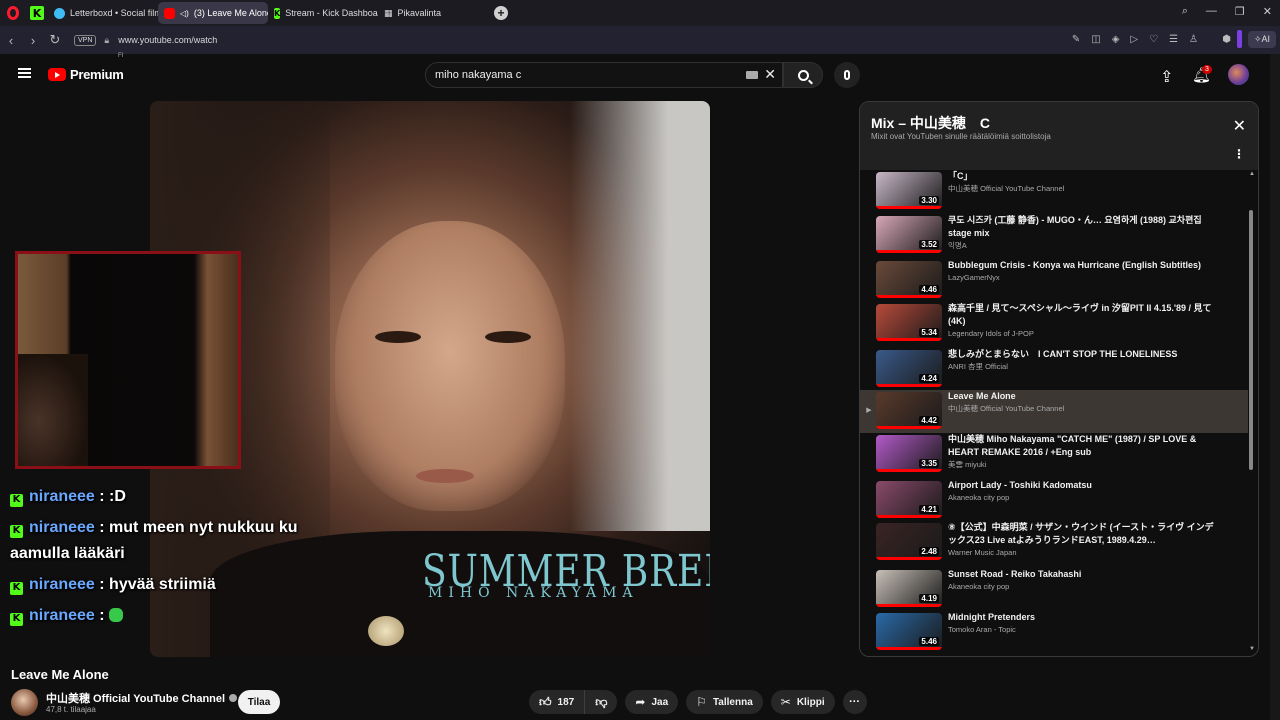 Image resolution: width=1280 pixels, height=720 pixels. I want to click on heart-icon: ♡, so click(1153, 39).